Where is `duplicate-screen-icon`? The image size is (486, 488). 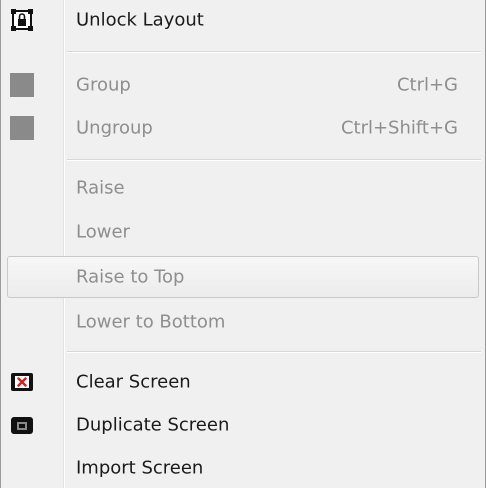 duplicate-screen-icon is located at coordinates (22, 425).